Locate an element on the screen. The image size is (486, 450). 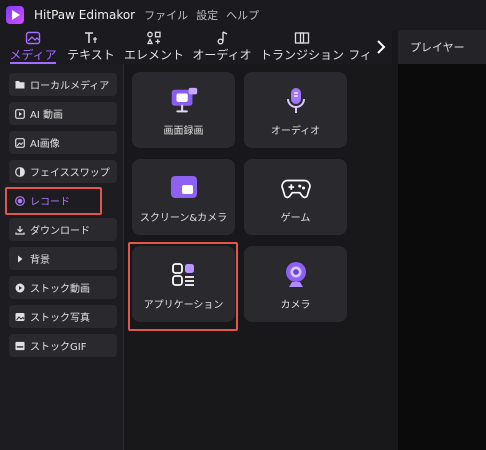
tab-elements: エレメント is located at coordinates (154, 47).